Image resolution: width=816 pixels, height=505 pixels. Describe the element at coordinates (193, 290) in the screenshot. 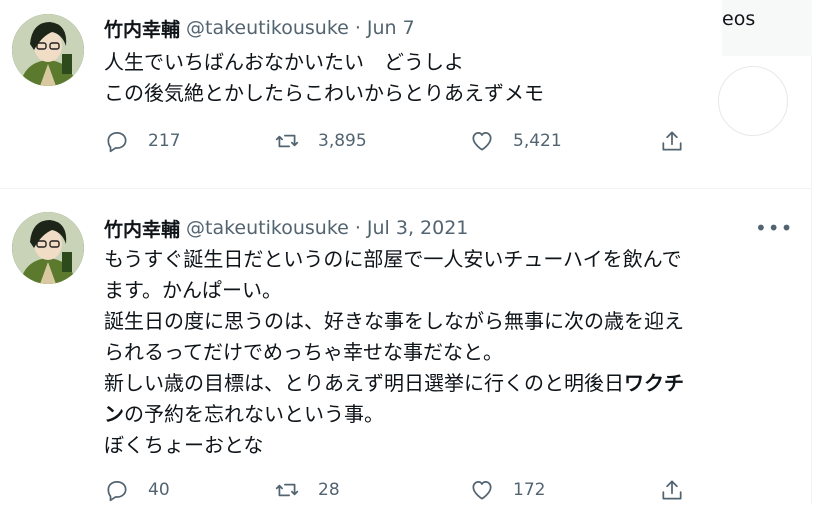

I see `tweet-line: ます。かんぱーい。` at that location.